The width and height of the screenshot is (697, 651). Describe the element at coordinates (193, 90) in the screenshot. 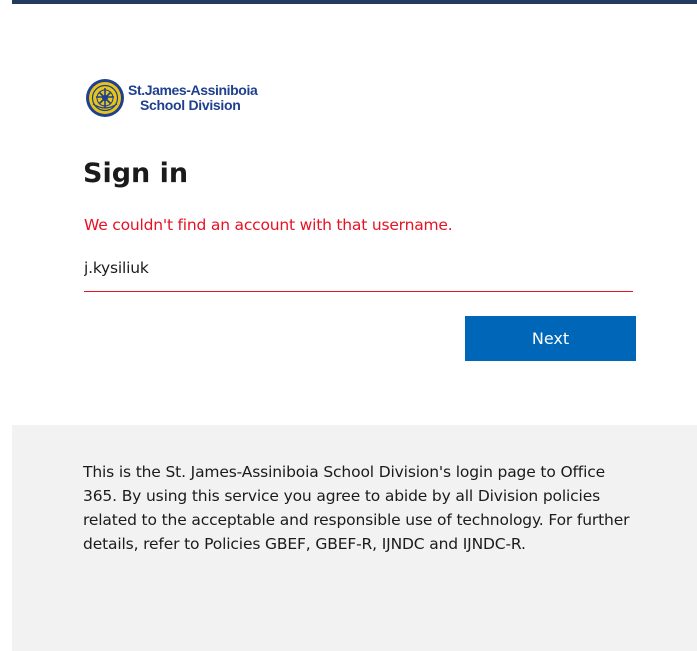

I see `organization-name-line1: St.James-Assiniboia` at that location.